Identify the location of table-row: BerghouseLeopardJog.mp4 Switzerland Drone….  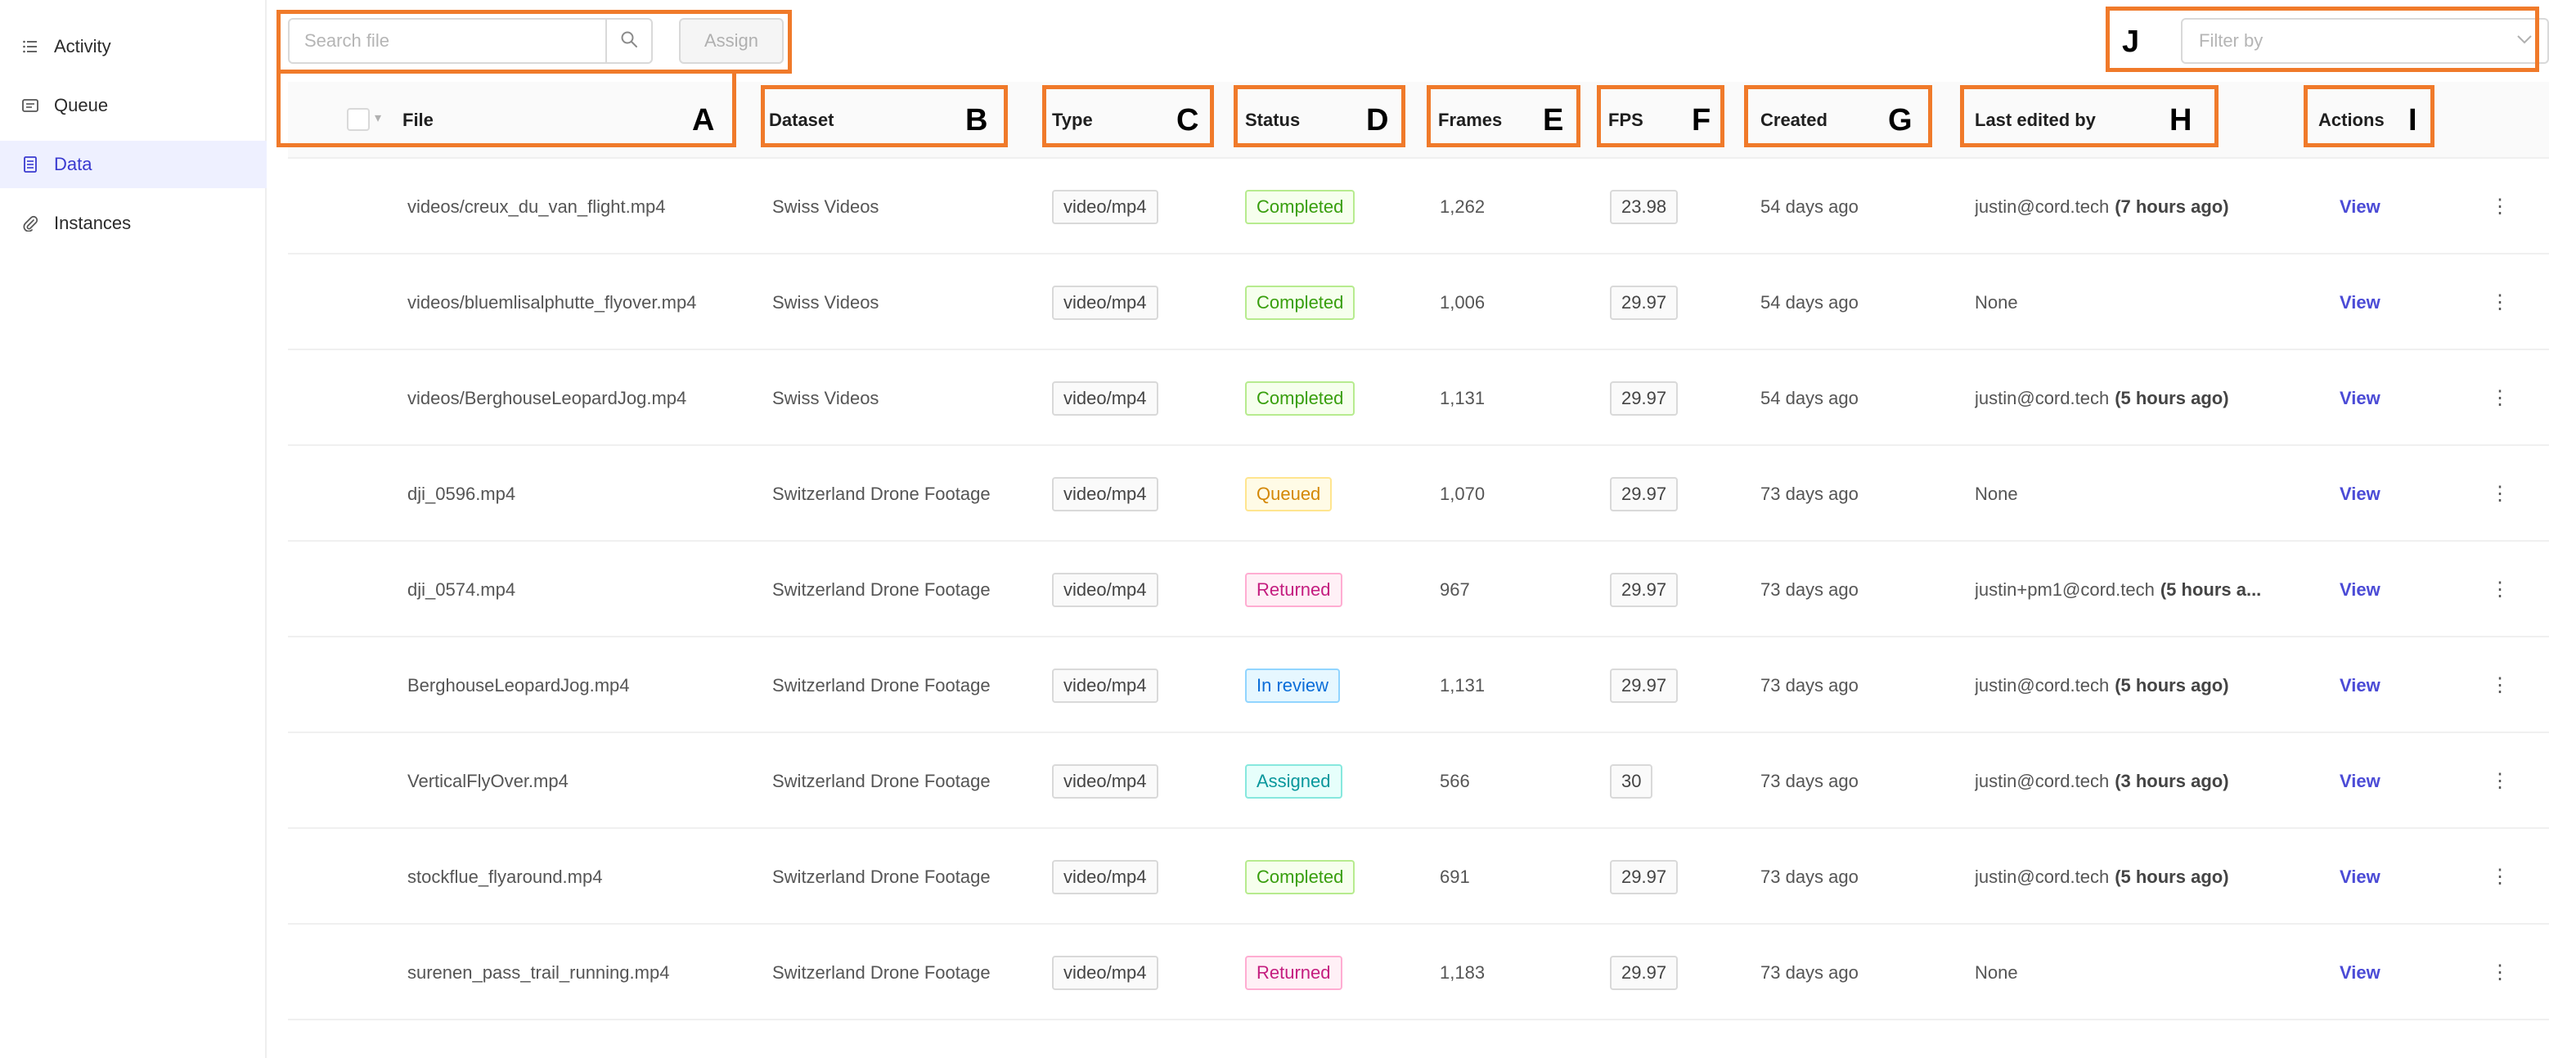
(1418, 685).